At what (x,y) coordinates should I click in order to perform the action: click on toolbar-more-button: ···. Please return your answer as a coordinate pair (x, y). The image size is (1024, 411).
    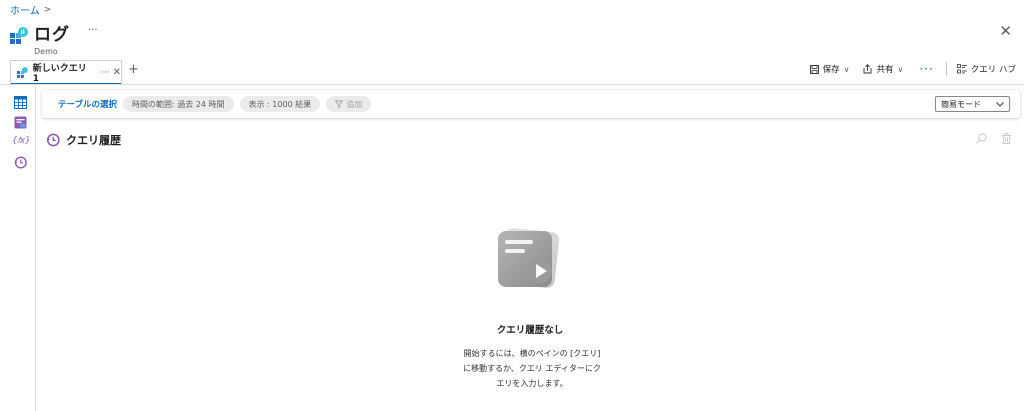
    Looking at the image, I should click on (926, 69).